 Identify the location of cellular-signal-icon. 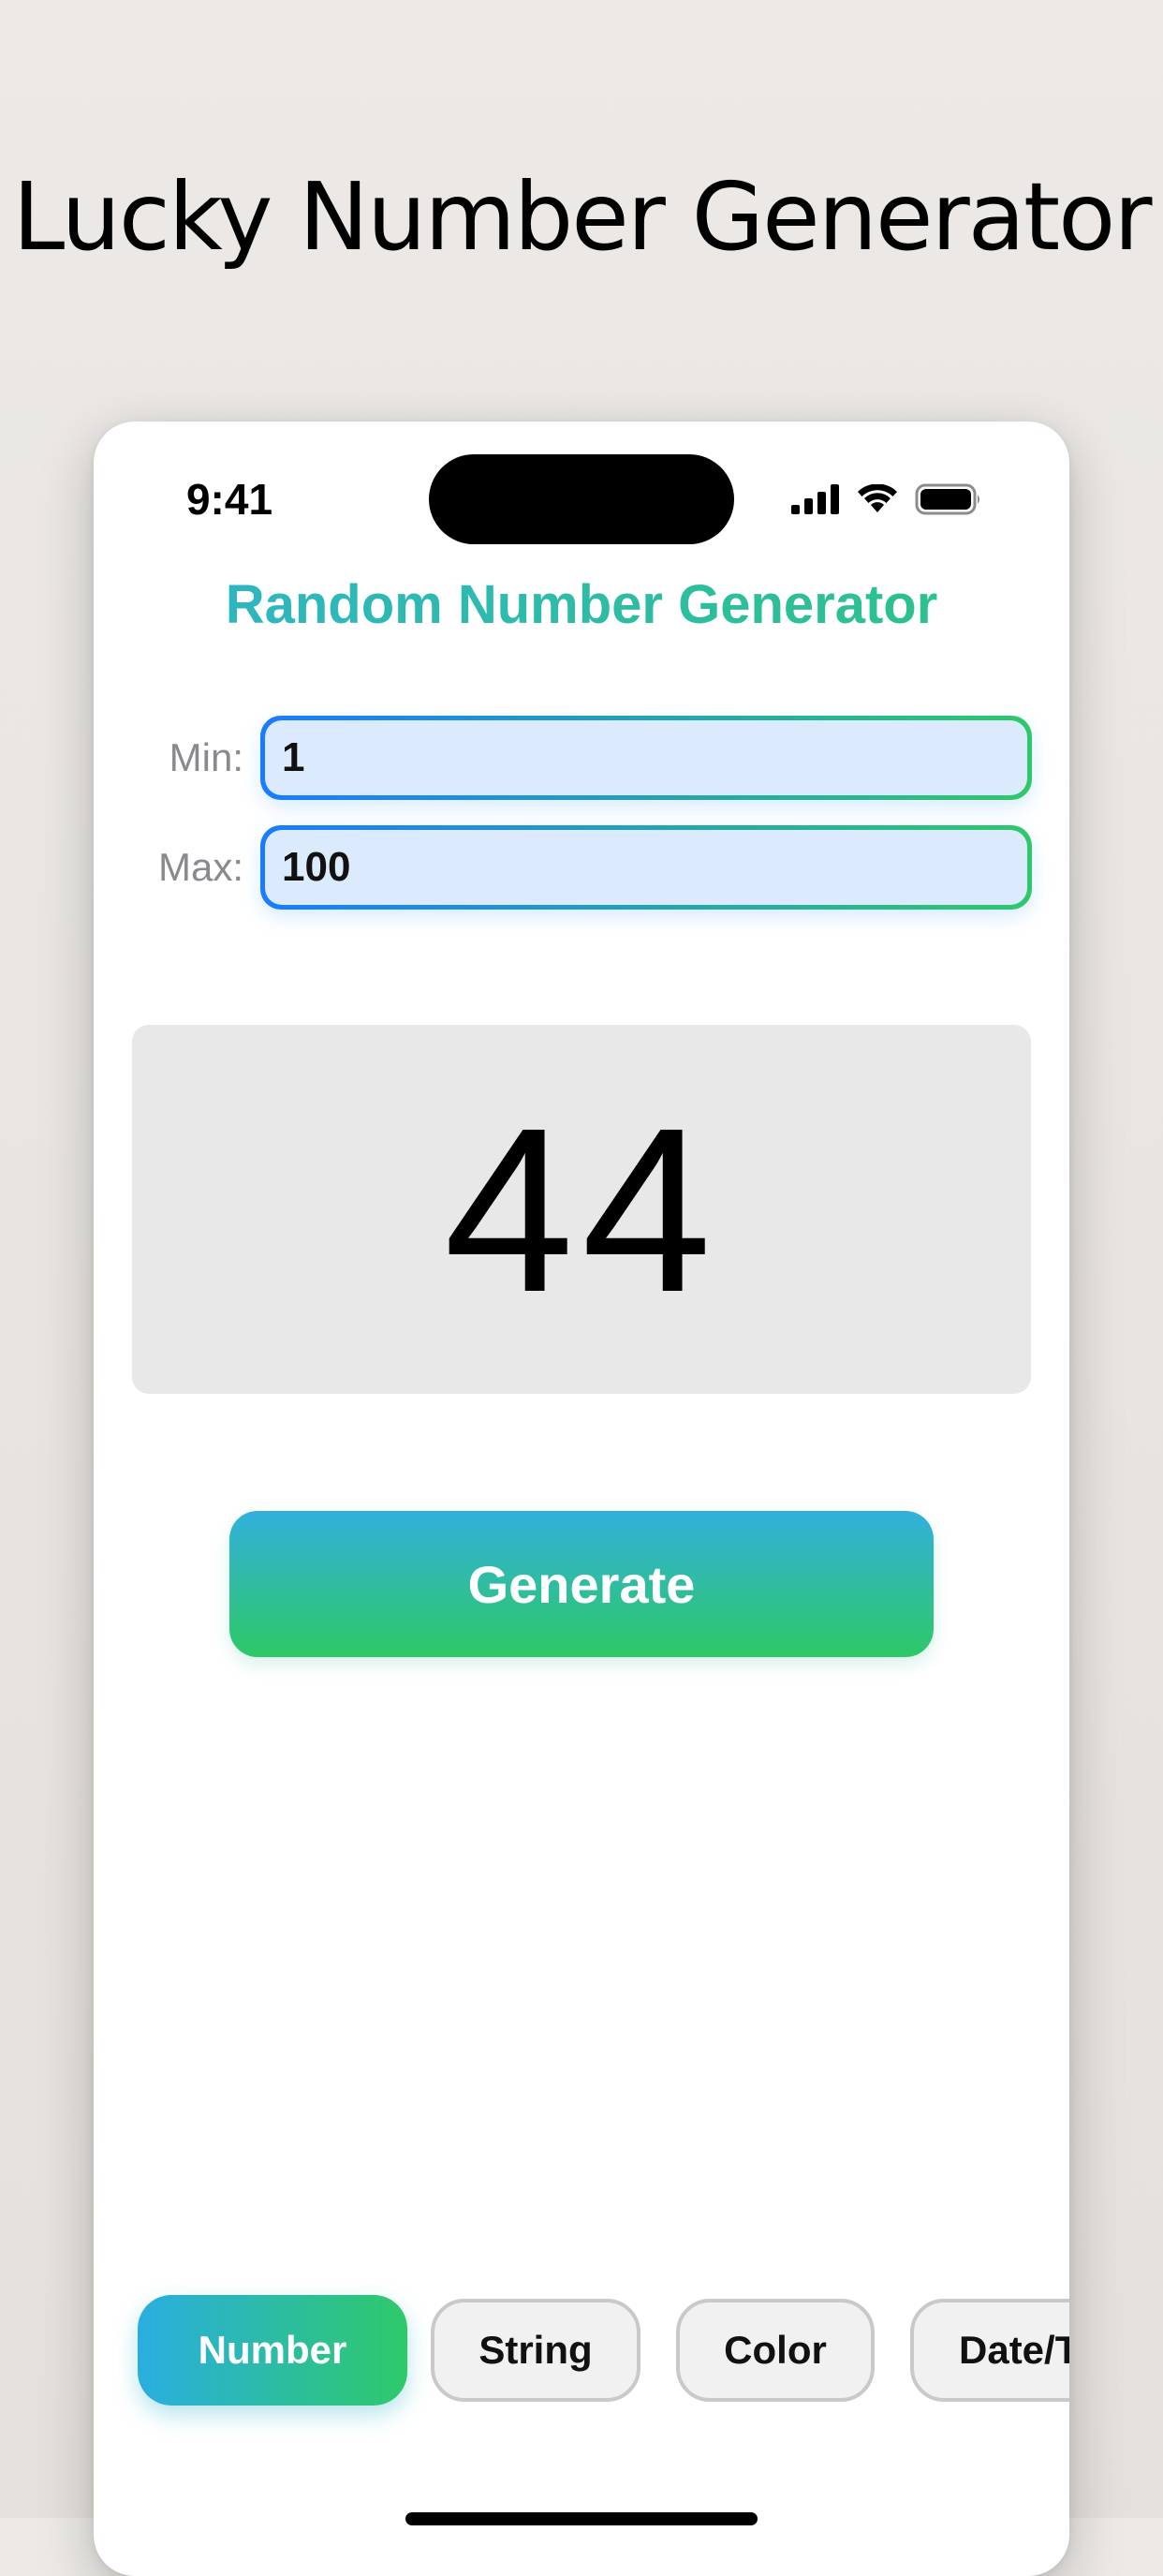
(815, 499).